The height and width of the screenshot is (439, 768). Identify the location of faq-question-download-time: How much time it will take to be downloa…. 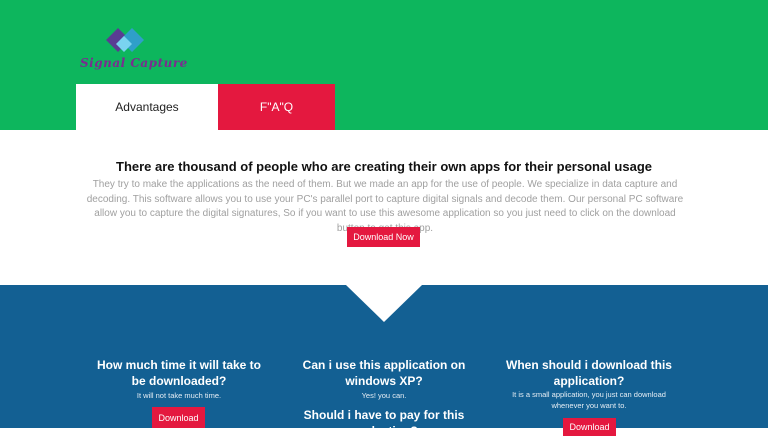
(179, 373).